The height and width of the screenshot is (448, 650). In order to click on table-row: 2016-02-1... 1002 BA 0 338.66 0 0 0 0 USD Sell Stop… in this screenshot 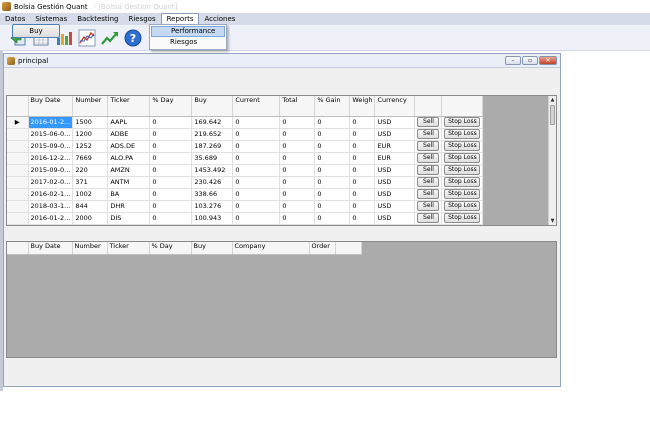, I will do `click(245, 194)`.